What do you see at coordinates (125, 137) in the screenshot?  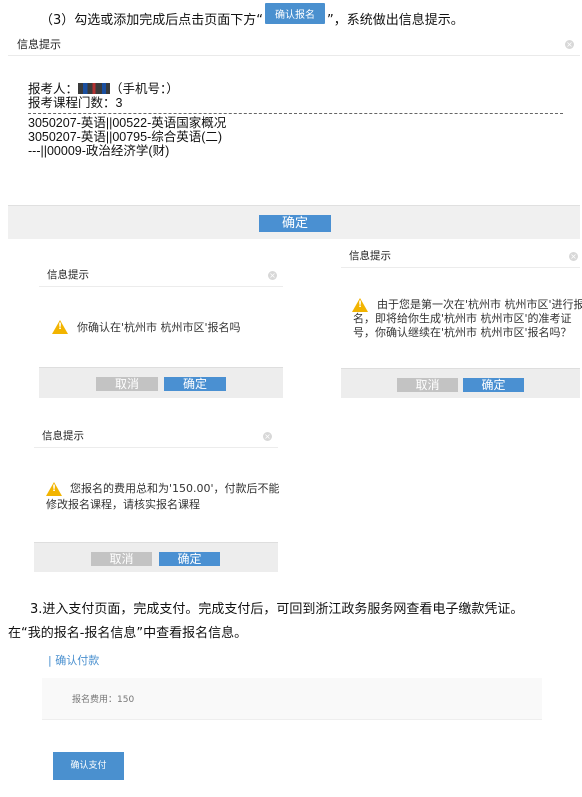 I see `course-item: 3050207-英语||00795-综合英语(二)` at bounding box center [125, 137].